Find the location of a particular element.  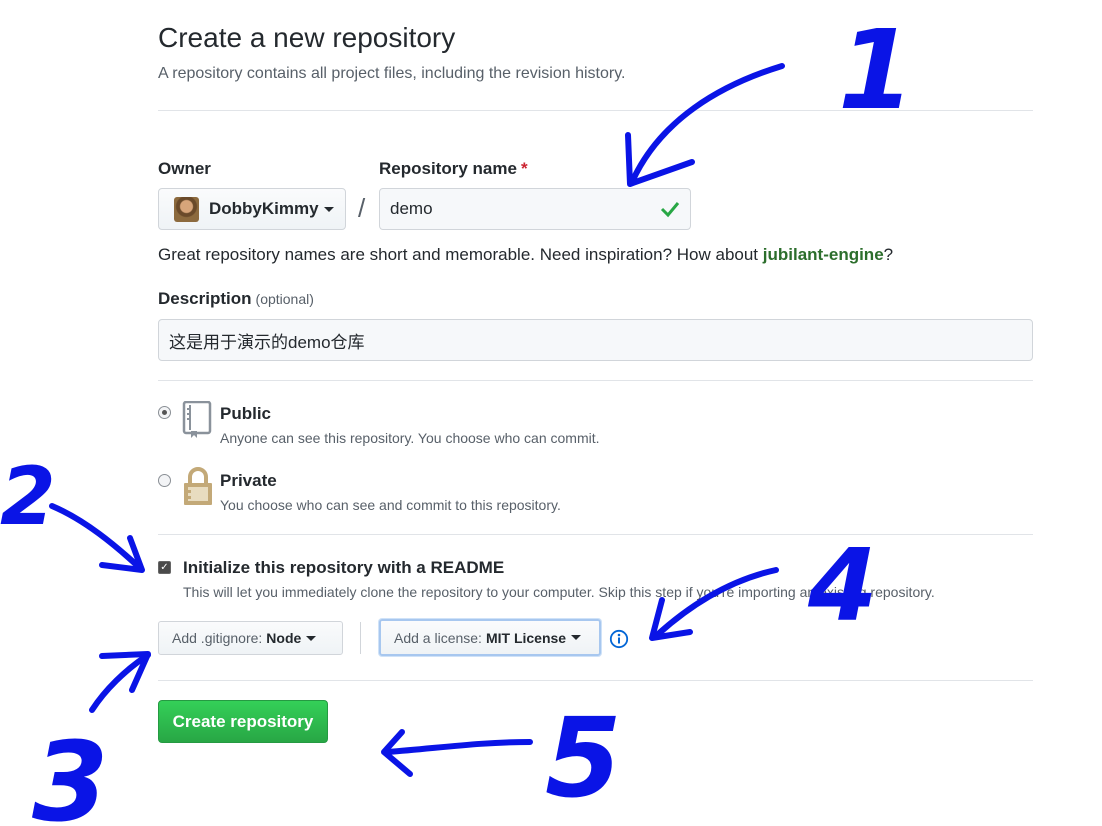

description-label: Description (optional) is located at coordinates (236, 299).